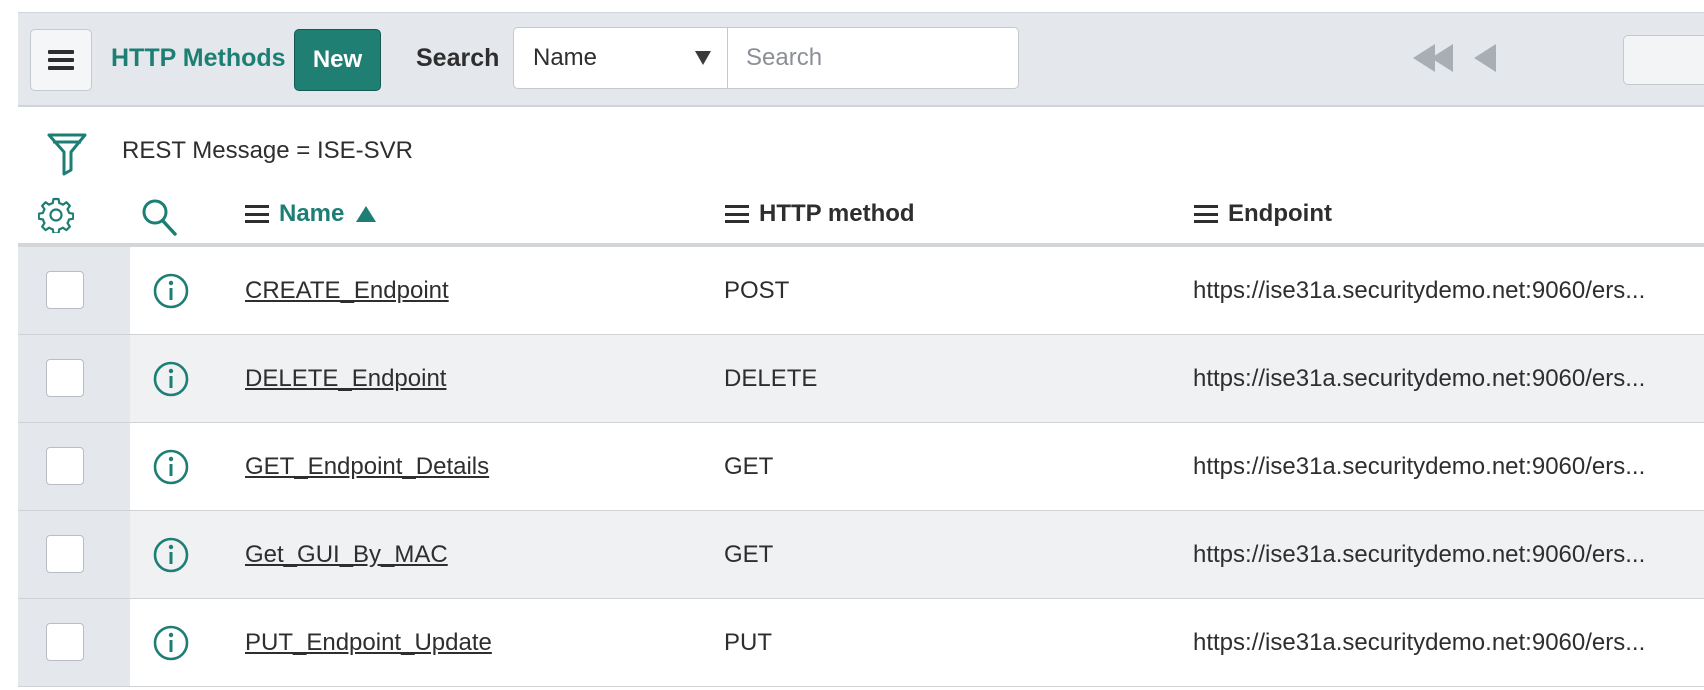  I want to click on column-endpoint-label: Endpoint, so click(1280, 213).